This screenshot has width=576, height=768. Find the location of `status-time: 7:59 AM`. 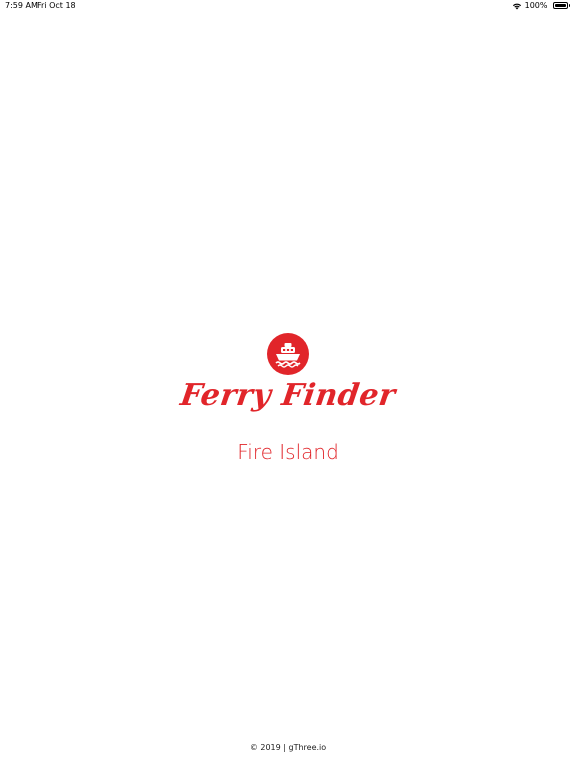

status-time: 7:59 AM is located at coordinates (21, 5).